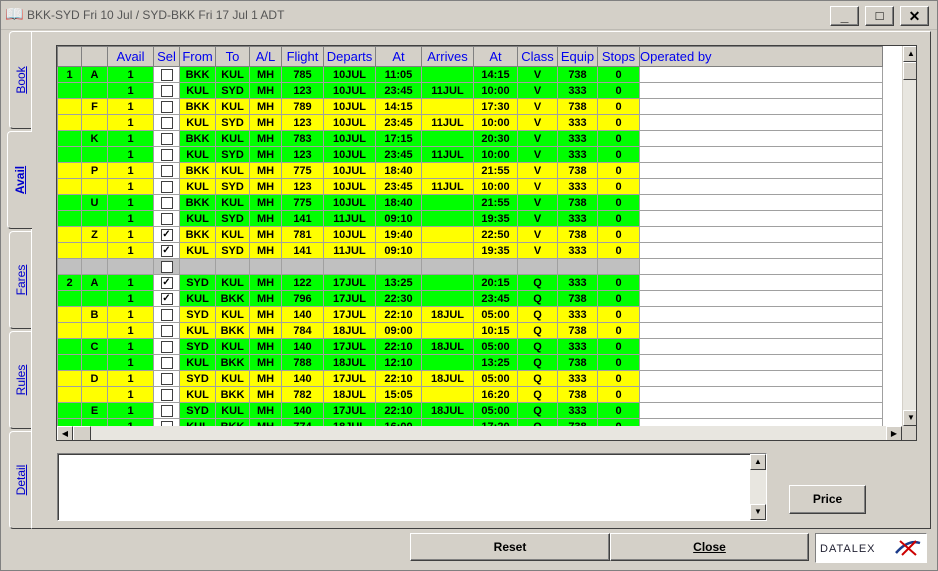 The height and width of the screenshot is (571, 938). Describe the element at coordinates (844, 16) in the screenshot. I see `minimize-button: _` at that location.